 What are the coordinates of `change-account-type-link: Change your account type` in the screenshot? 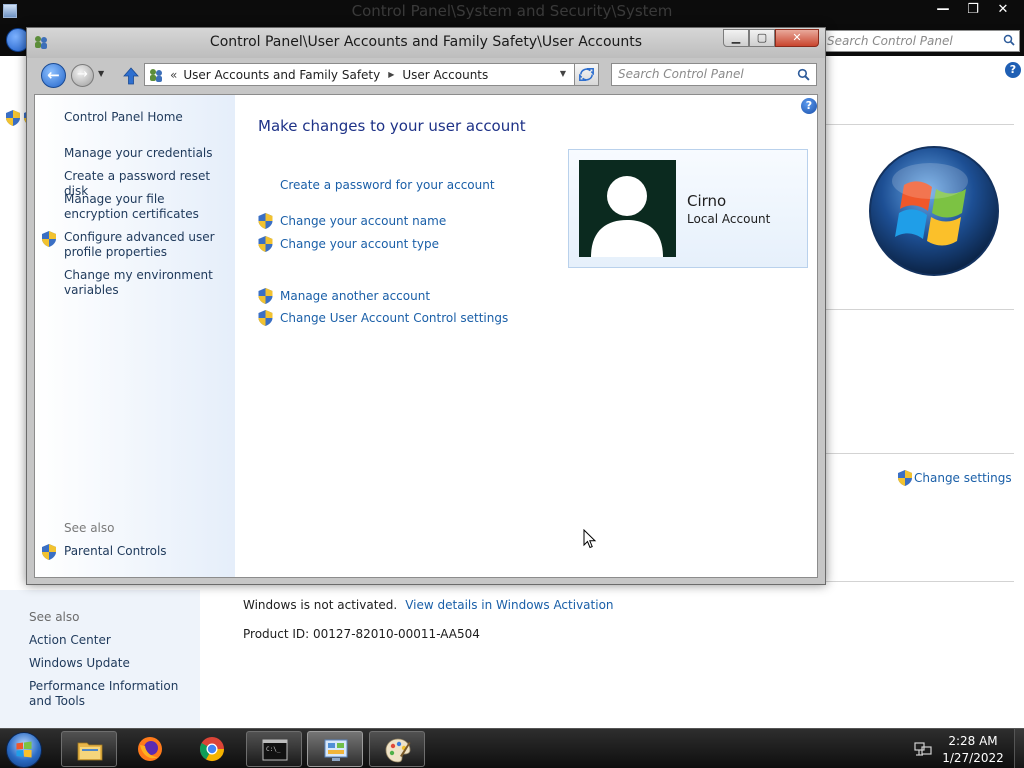 It's located at (359, 244).